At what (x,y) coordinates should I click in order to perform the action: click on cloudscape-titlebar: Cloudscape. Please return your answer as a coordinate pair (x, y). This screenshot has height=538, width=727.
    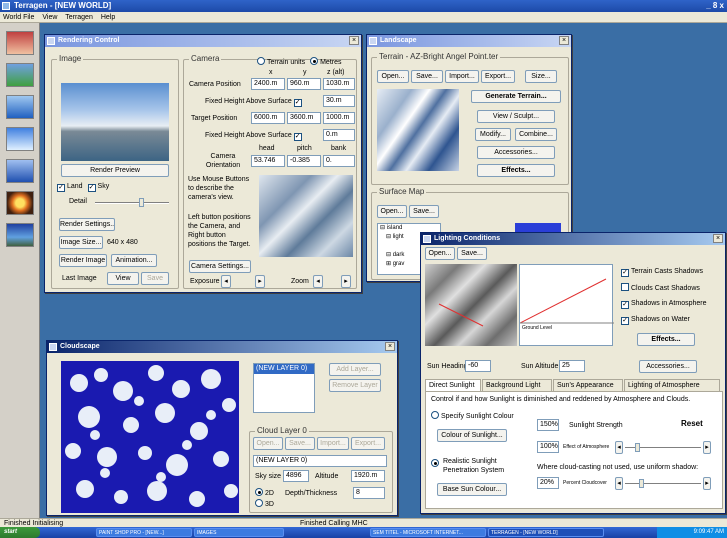
    Looking at the image, I should click on (222, 347).